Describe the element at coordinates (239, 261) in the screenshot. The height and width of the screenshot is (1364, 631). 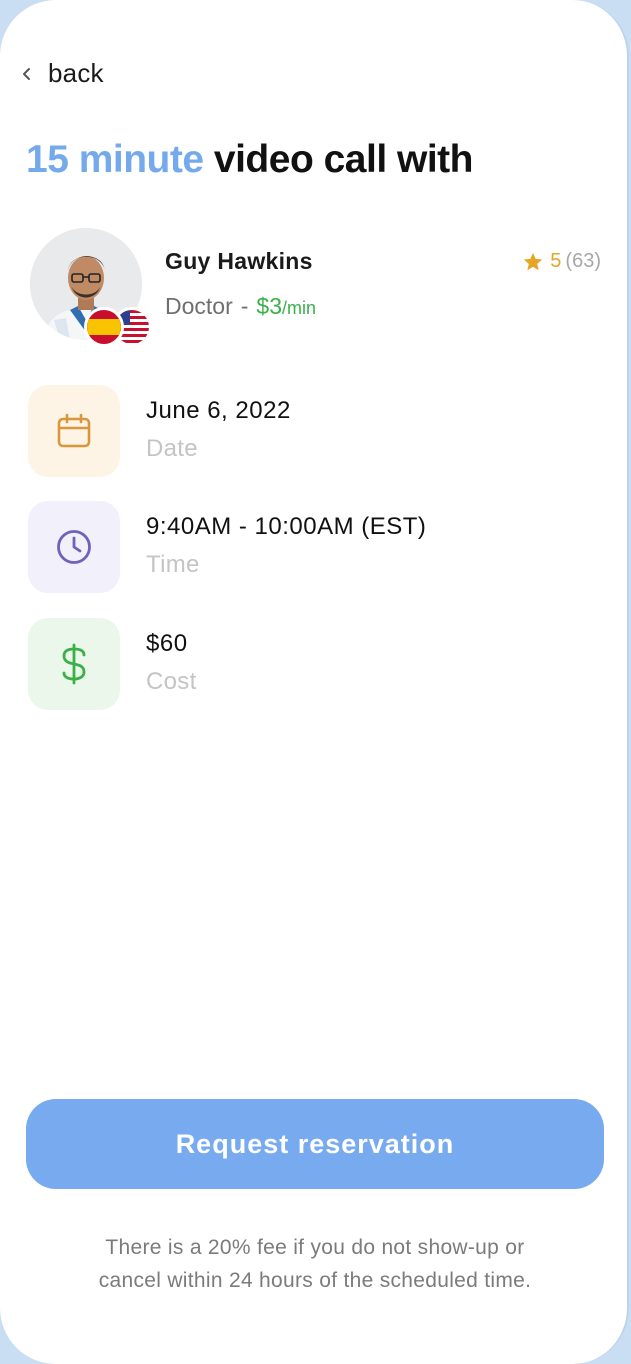
I see `provider-name: Guy Hawkins` at that location.